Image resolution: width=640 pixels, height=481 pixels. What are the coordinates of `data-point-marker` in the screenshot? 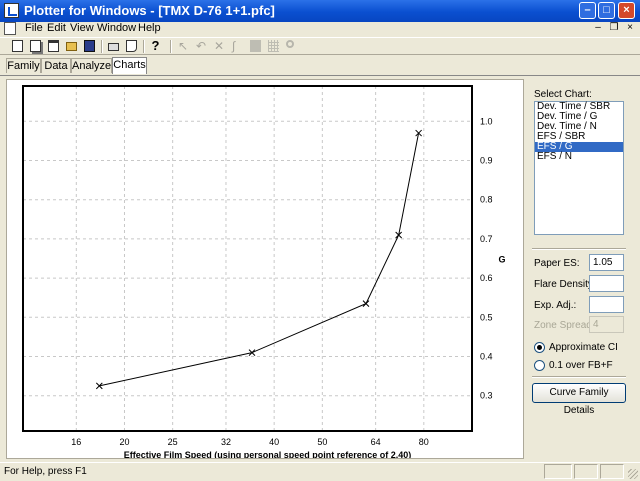 It's located at (366, 303).